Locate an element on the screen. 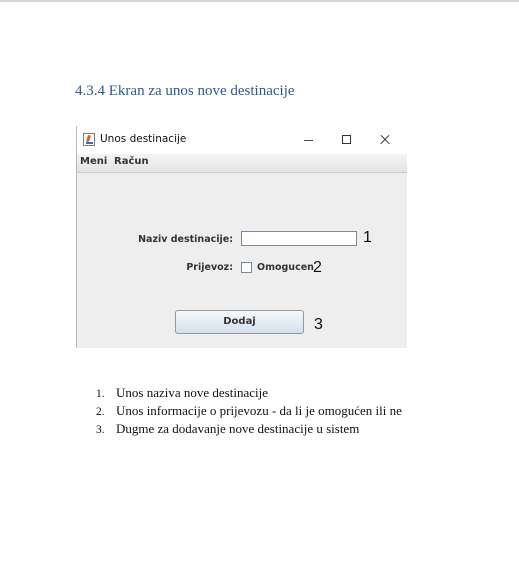 The width and height of the screenshot is (519, 571). title-bar: Unos destinacije is located at coordinates (242, 140).